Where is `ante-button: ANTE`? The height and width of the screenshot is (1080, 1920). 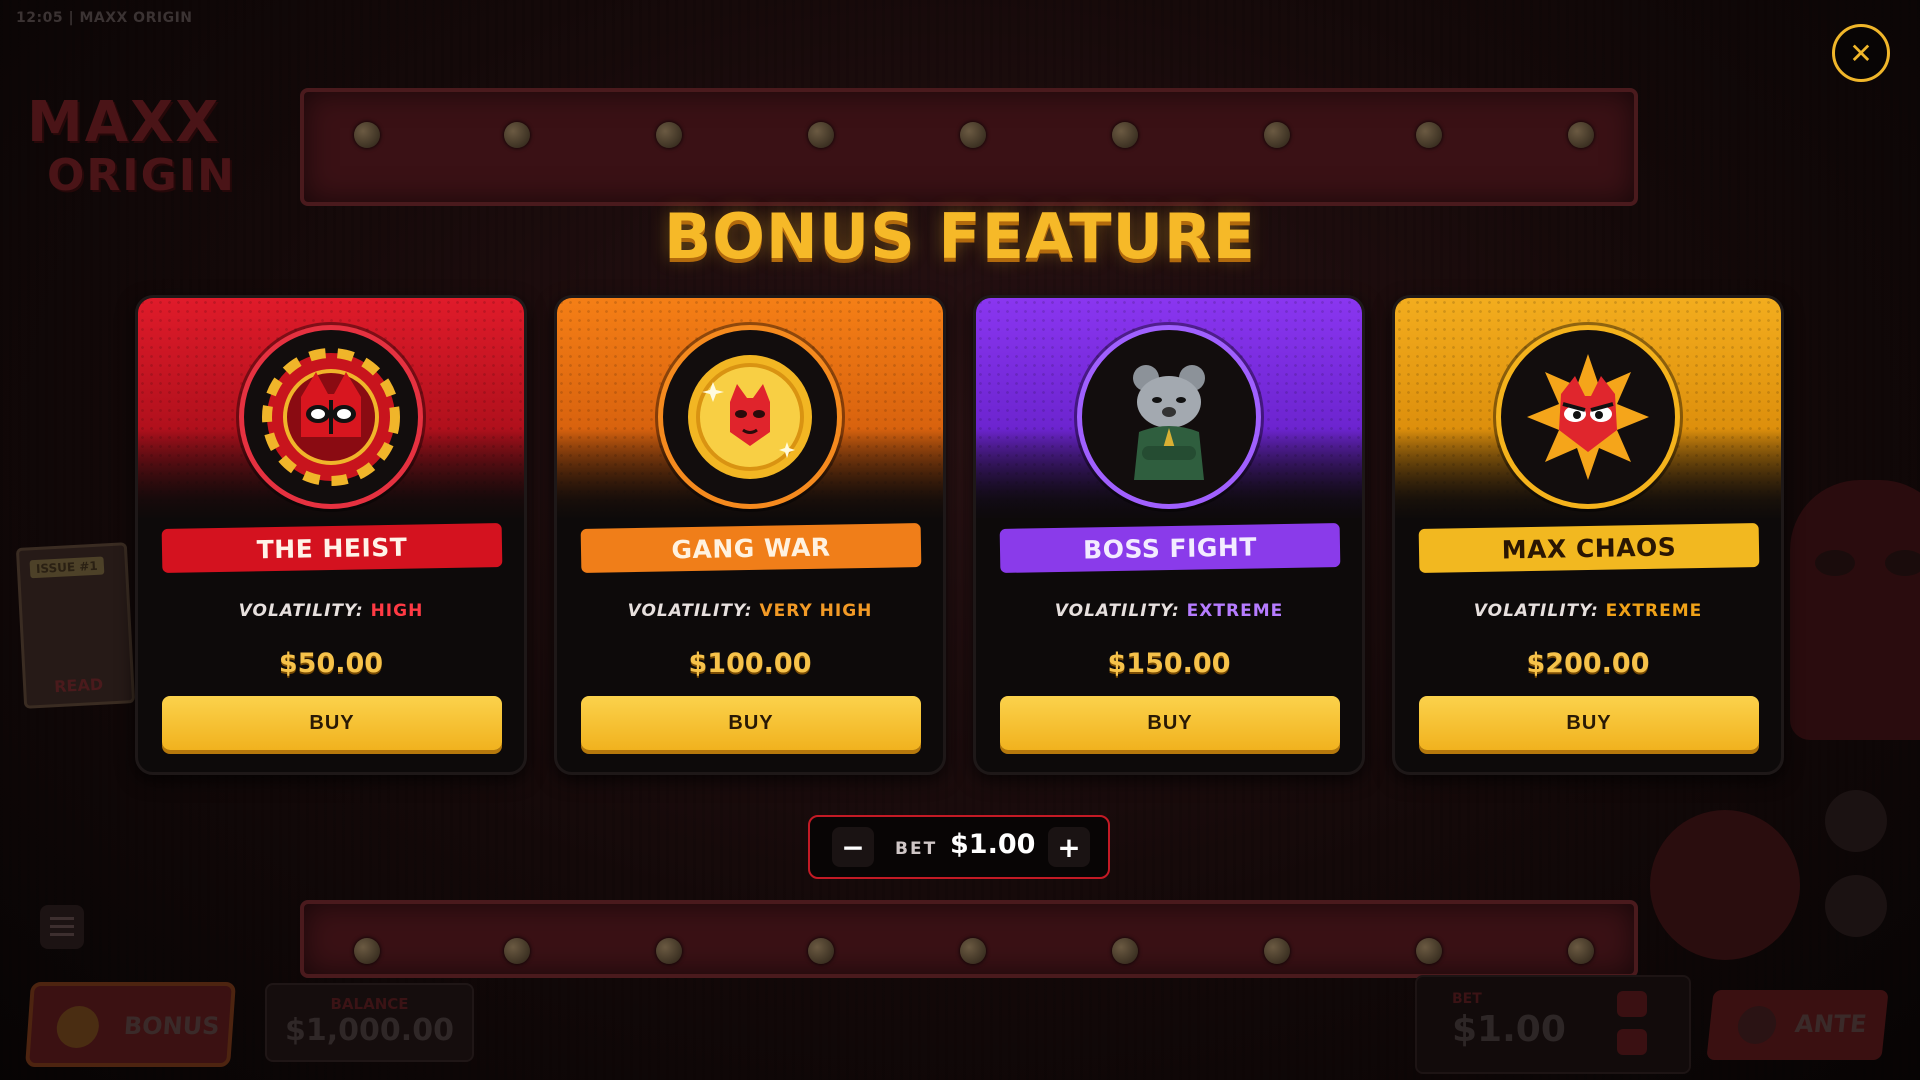 ante-button: ANTE is located at coordinates (1797, 1025).